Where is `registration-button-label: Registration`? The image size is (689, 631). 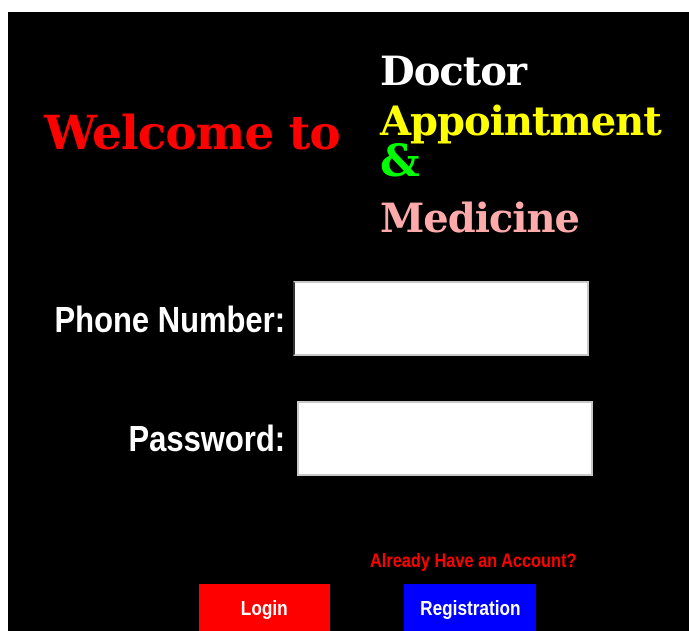
registration-button-label: Registration is located at coordinates (470, 608).